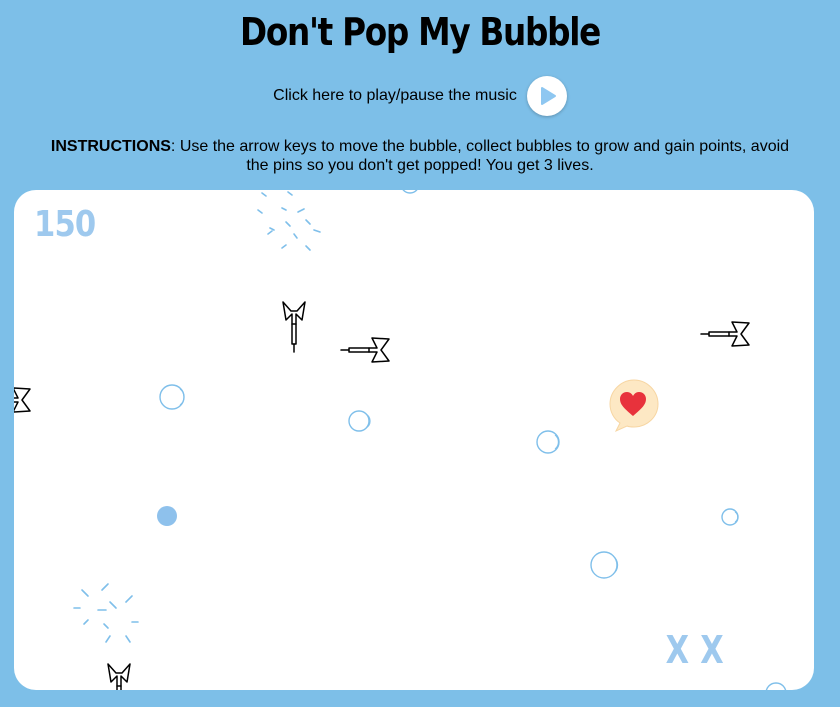 The image size is (840, 707). What do you see at coordinates (420, 32) in the screenshot?
I see `page-title: Don't Pop My Bubble` at bounding box center [420, 32].